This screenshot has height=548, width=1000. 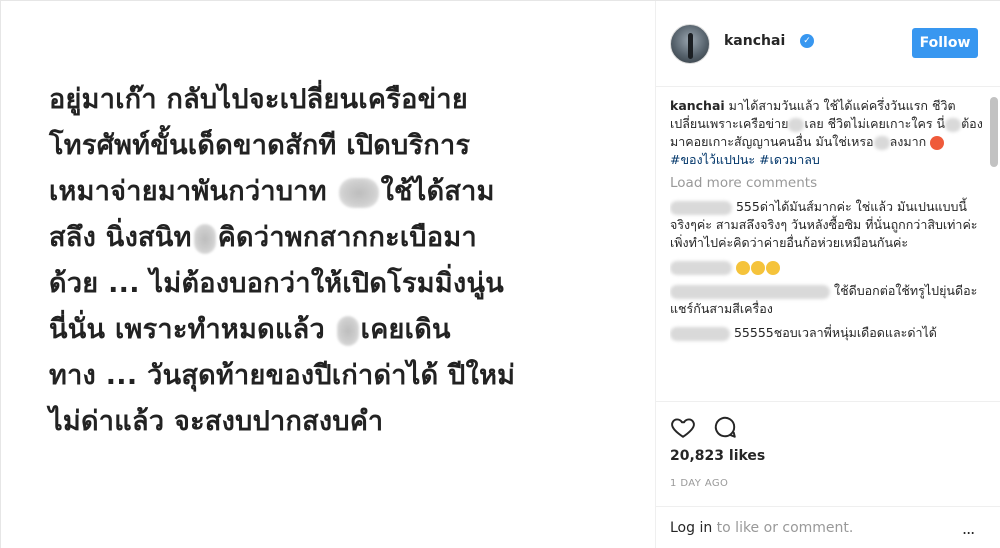 I want to click on image-text-line: นี่นั่น เพราะทำหมดแล้ว เคยเดิน, so click(x=250, y=330).